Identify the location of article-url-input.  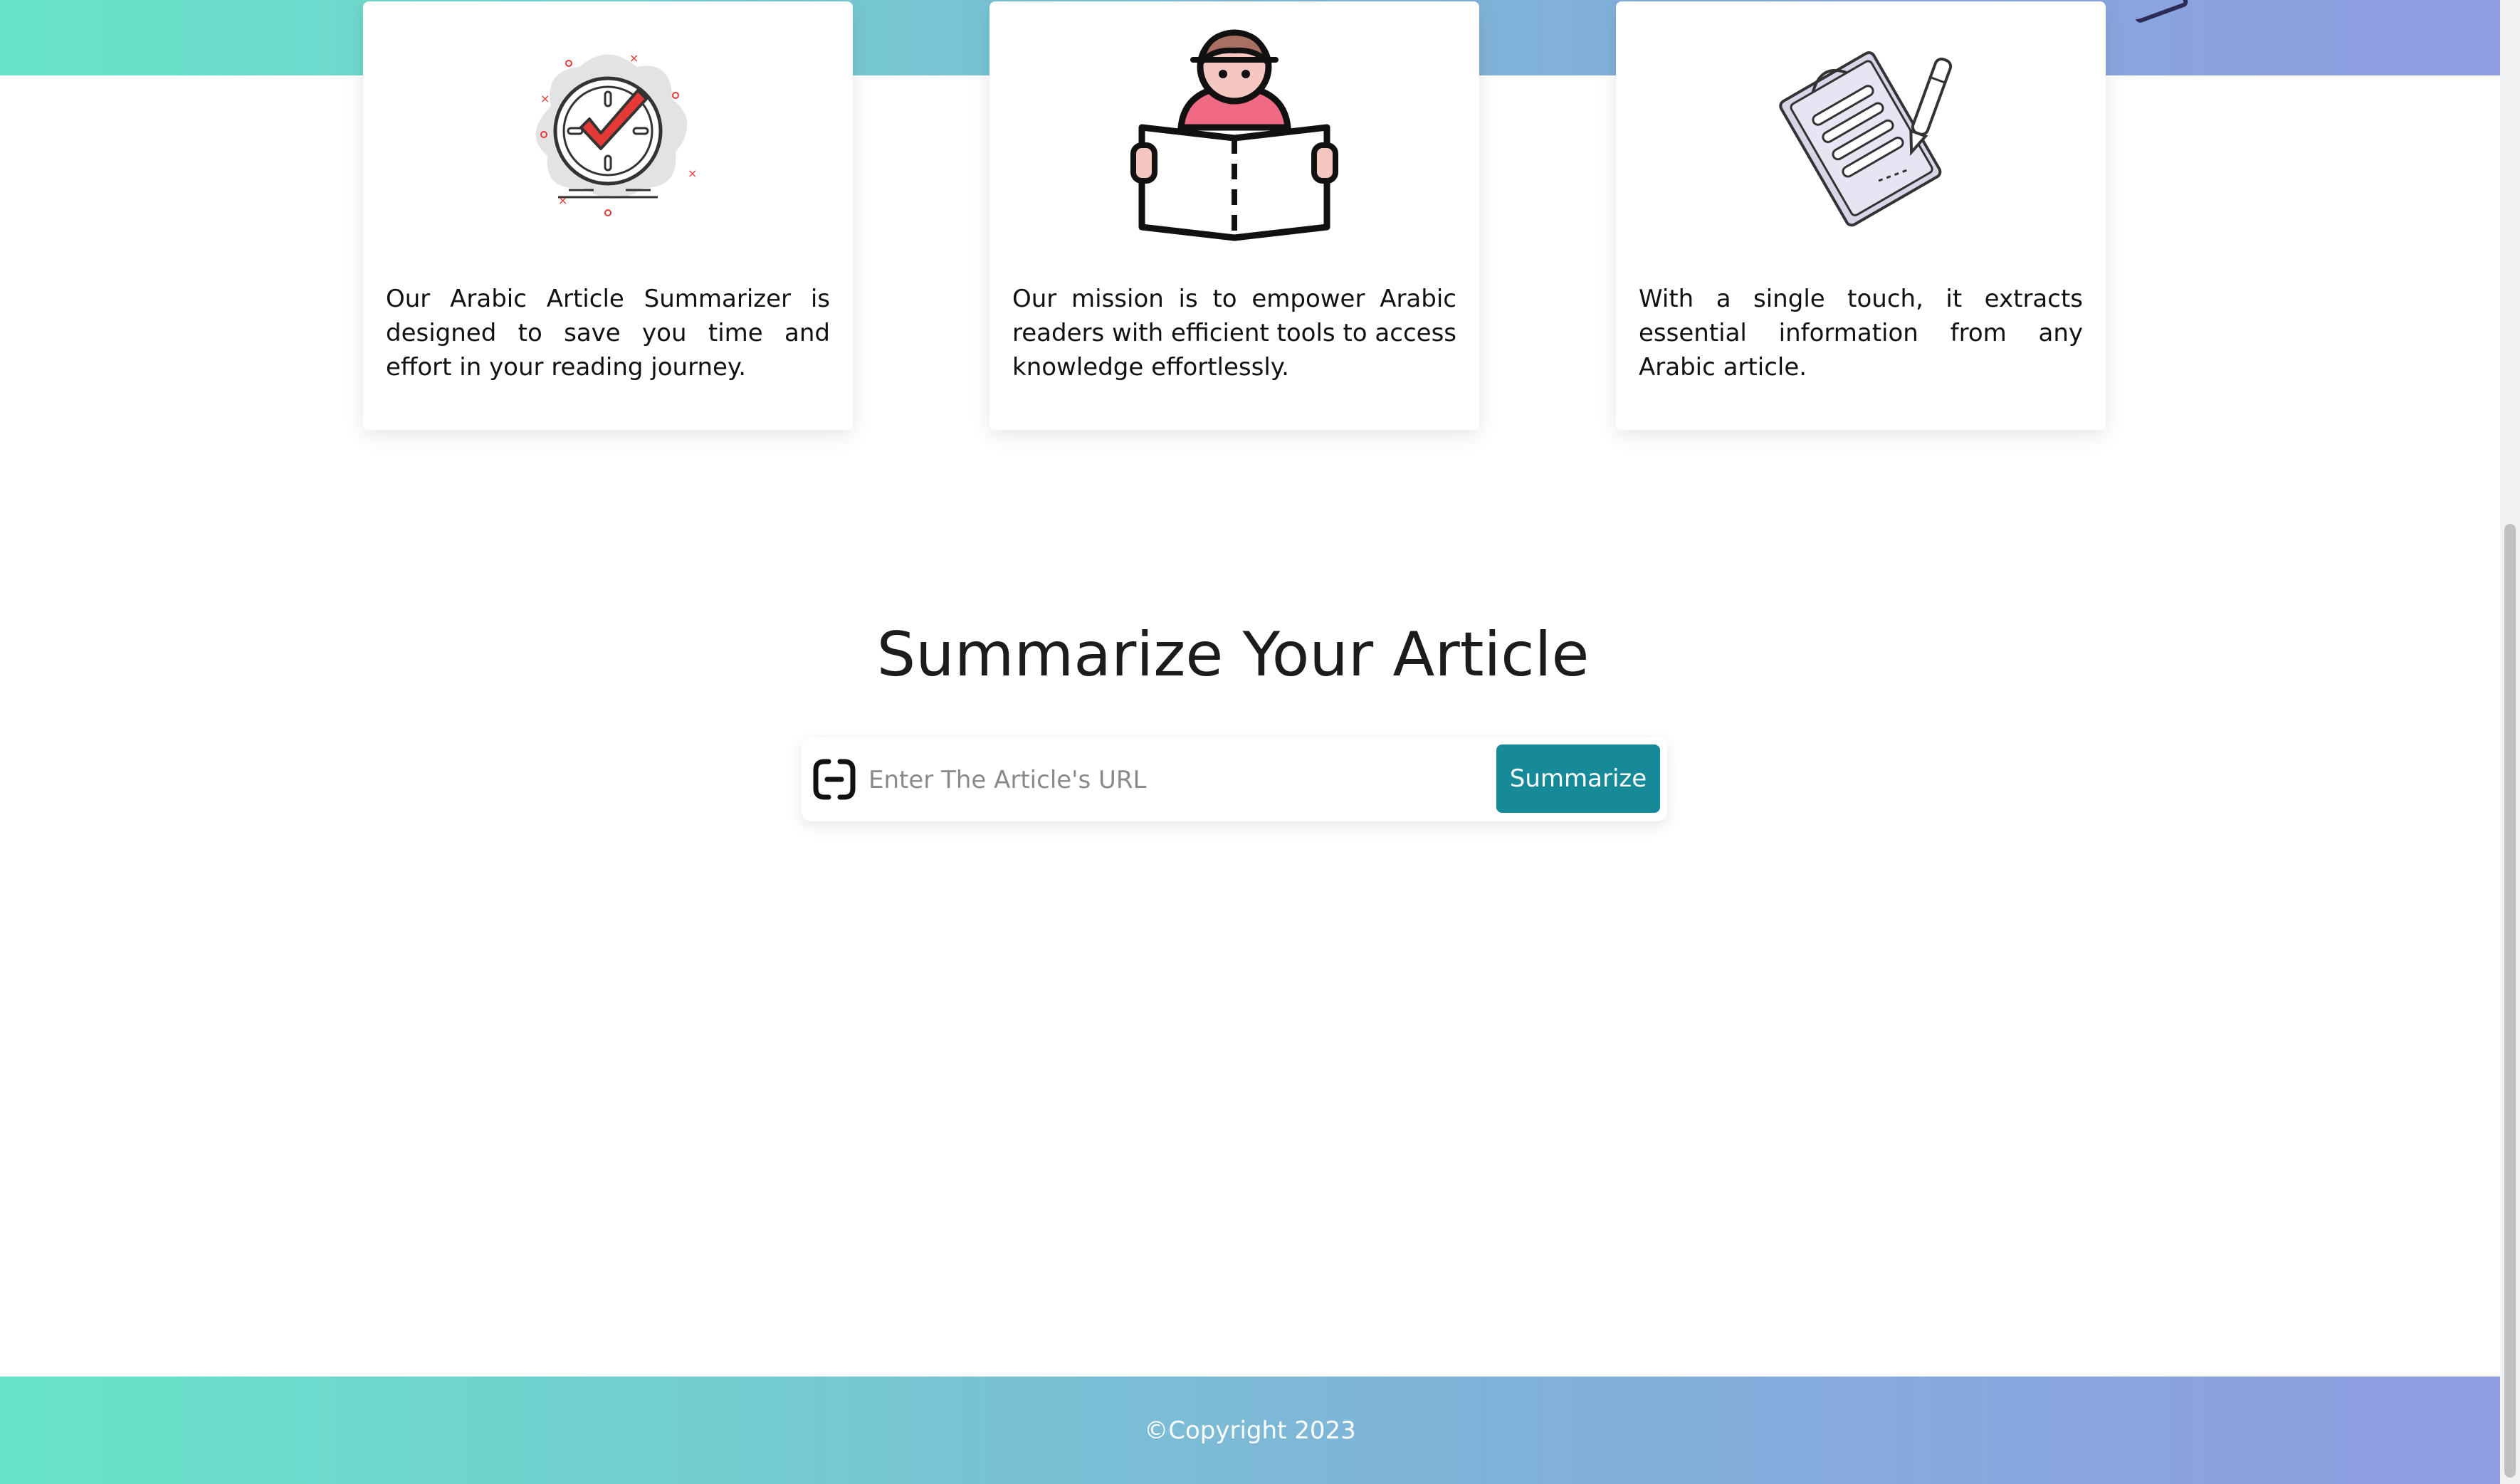
(1181, 780).